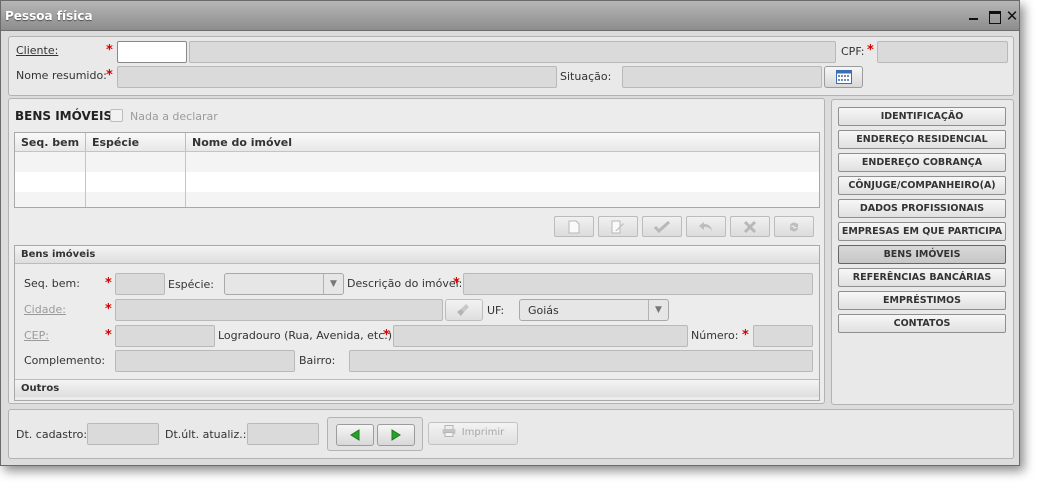 The width and height of the screenshot is (1044, 490). What do you see at coordinates (922, 139) in the screenshot?
I see `side-menu-item-endereco-residencial: ENDEREÇO RESIDENCIAL` at bounding box center [922, 139].